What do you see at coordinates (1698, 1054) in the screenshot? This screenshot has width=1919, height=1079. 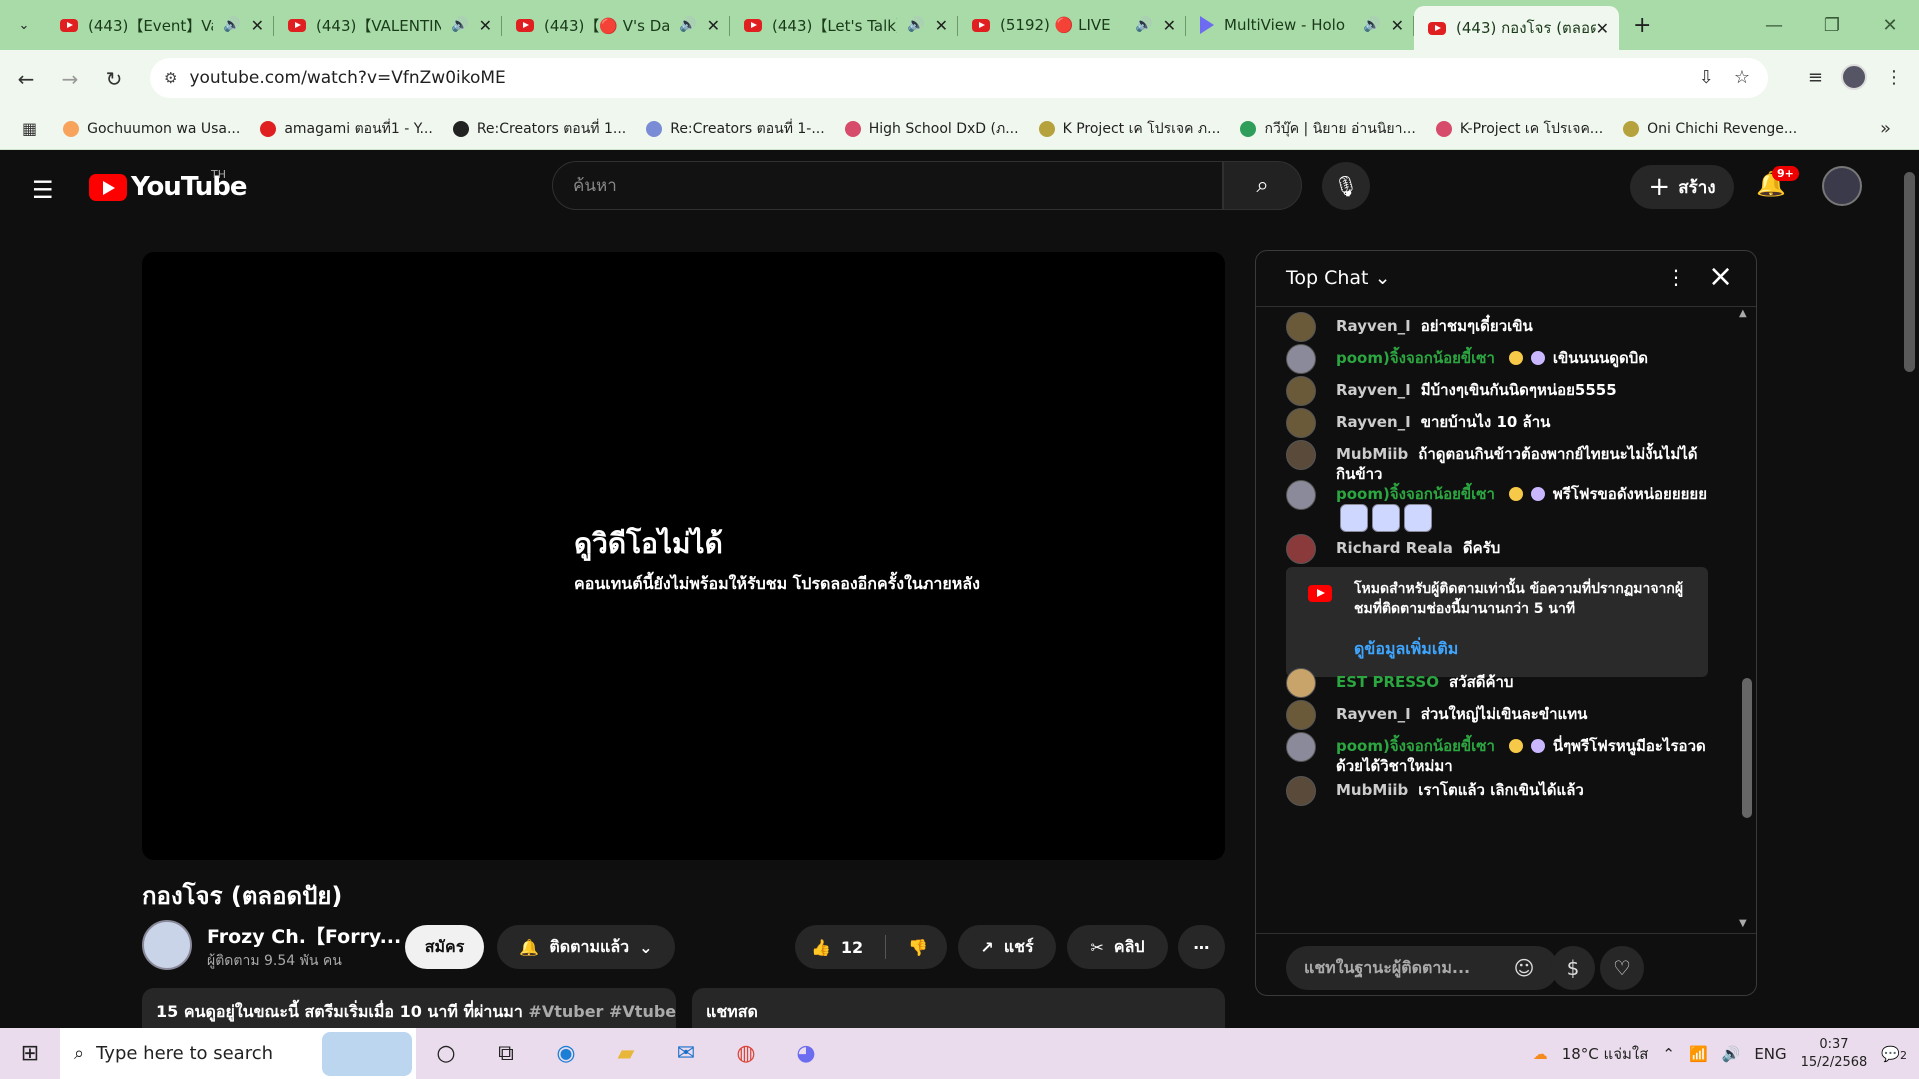 I see `network-icon: 📶` at bounding box center [1698, 1054].